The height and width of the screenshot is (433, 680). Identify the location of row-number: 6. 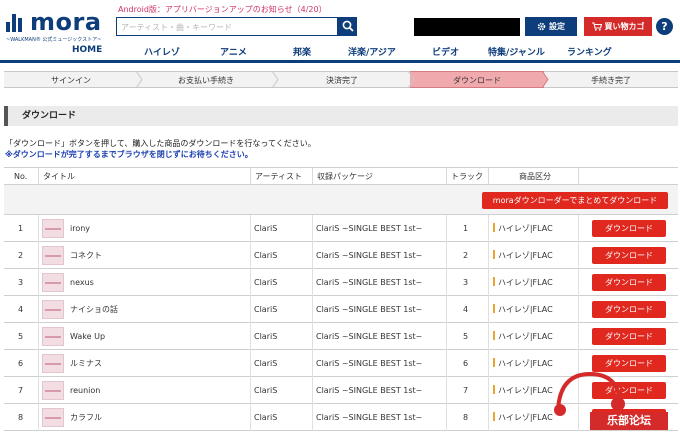
(21, 363).